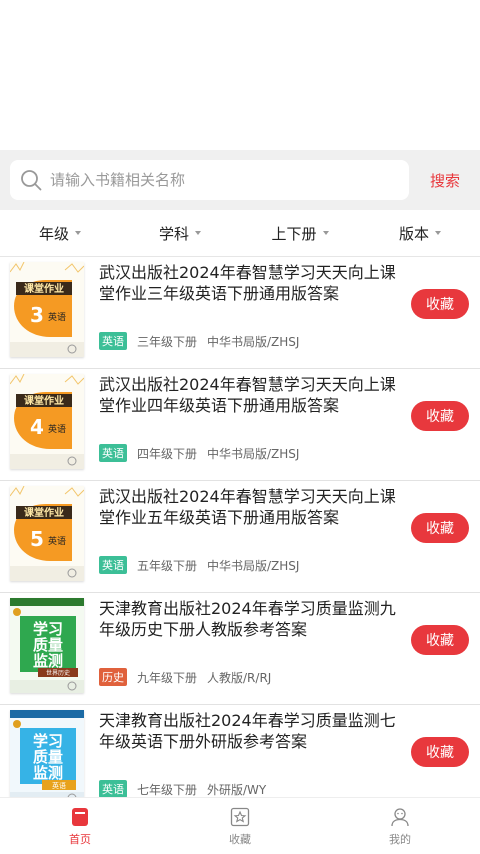  What do you see at coordinates (249, 619) in the screenshot?
I see `book-title: 天津教育出版社2024年春学习质量监测九年级历史下册人教版参考答案` at bounding box center [249, 619].